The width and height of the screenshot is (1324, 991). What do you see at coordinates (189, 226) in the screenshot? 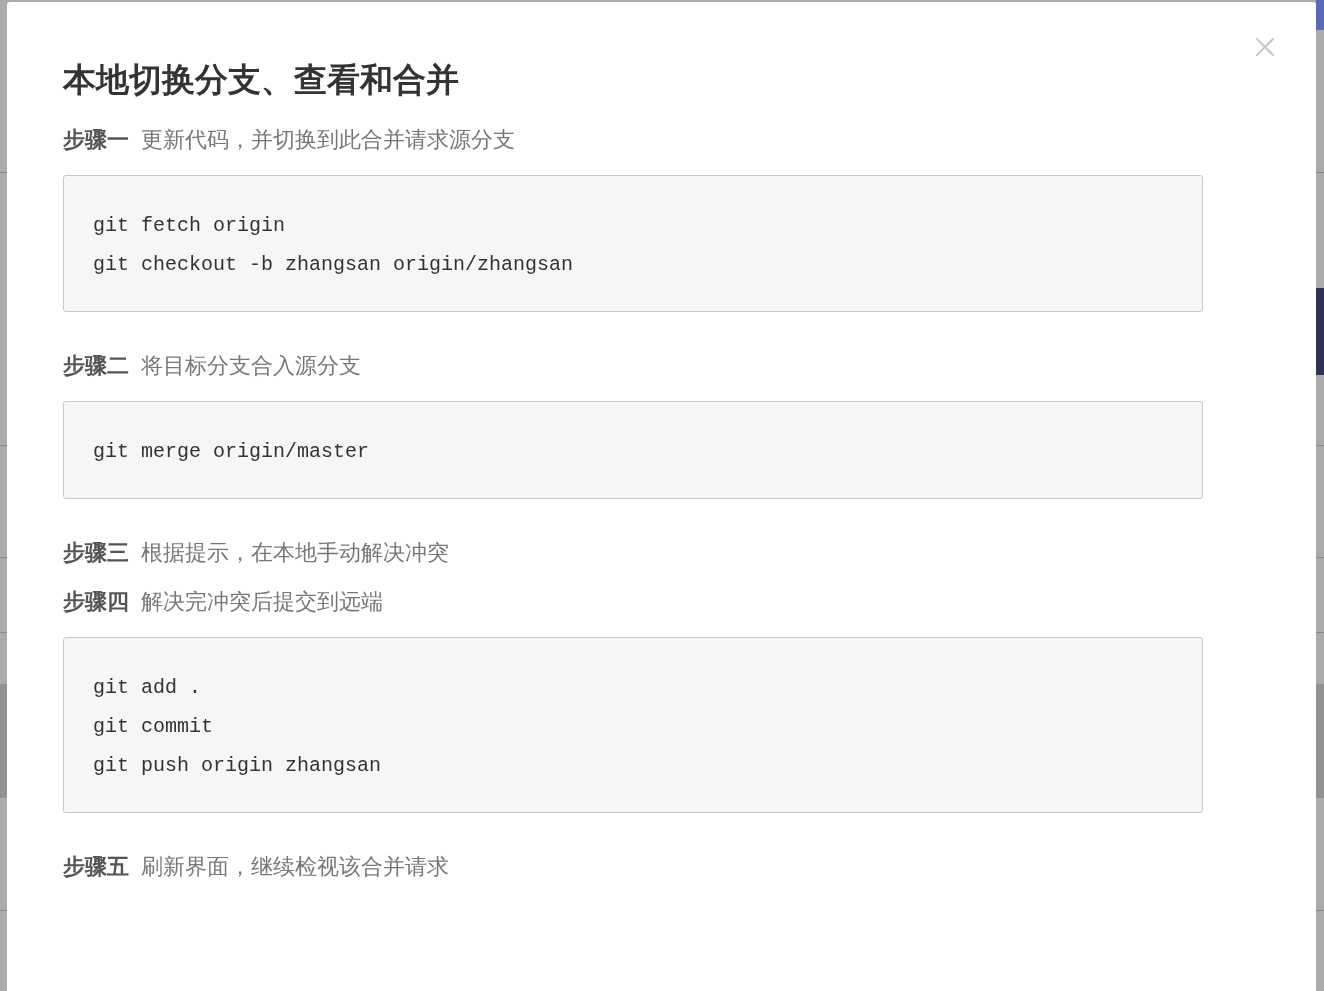
I see `code-line: git fetch origin` at bounding box center [189, 226].